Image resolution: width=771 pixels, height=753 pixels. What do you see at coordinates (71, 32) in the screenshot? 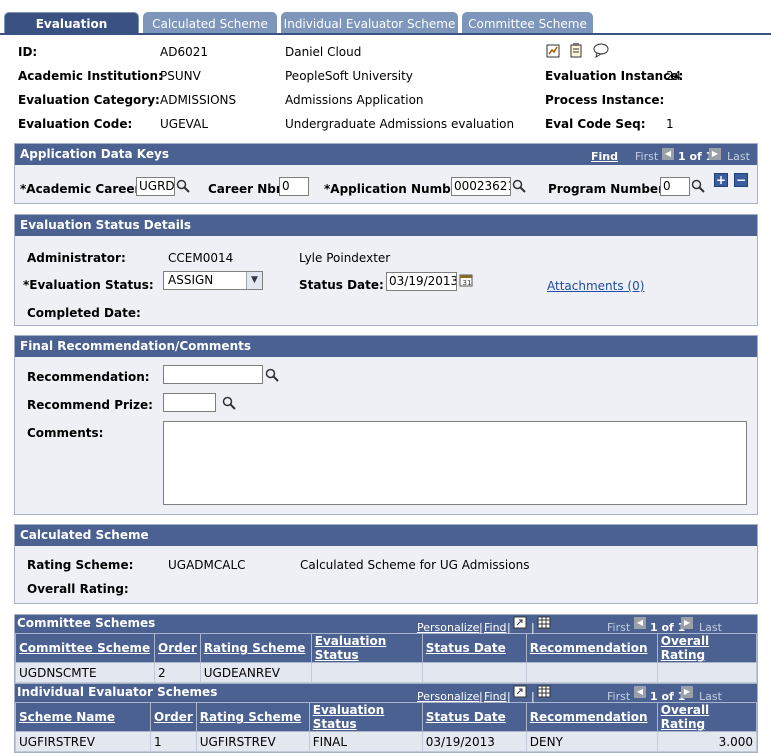
I see `tab-evaluation-overview: Evaluation Overview` at bounding box center [71, 32].